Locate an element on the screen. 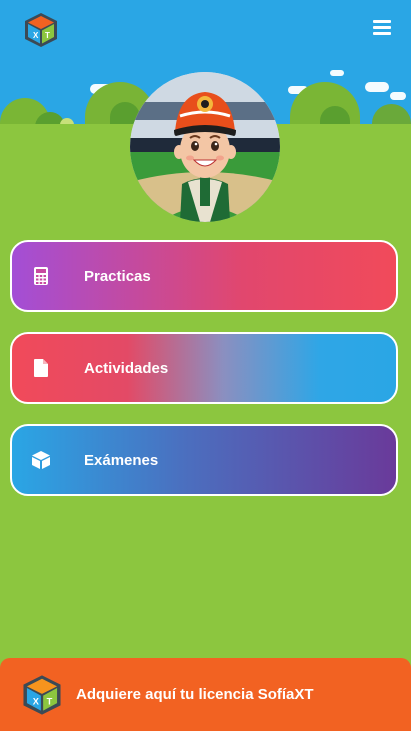 Image resolution: width=411 pixels, height=731 pixels. license-banner: X T Adquiere aquí tu licencia SofíaXT is located at coordinates (205, 694).